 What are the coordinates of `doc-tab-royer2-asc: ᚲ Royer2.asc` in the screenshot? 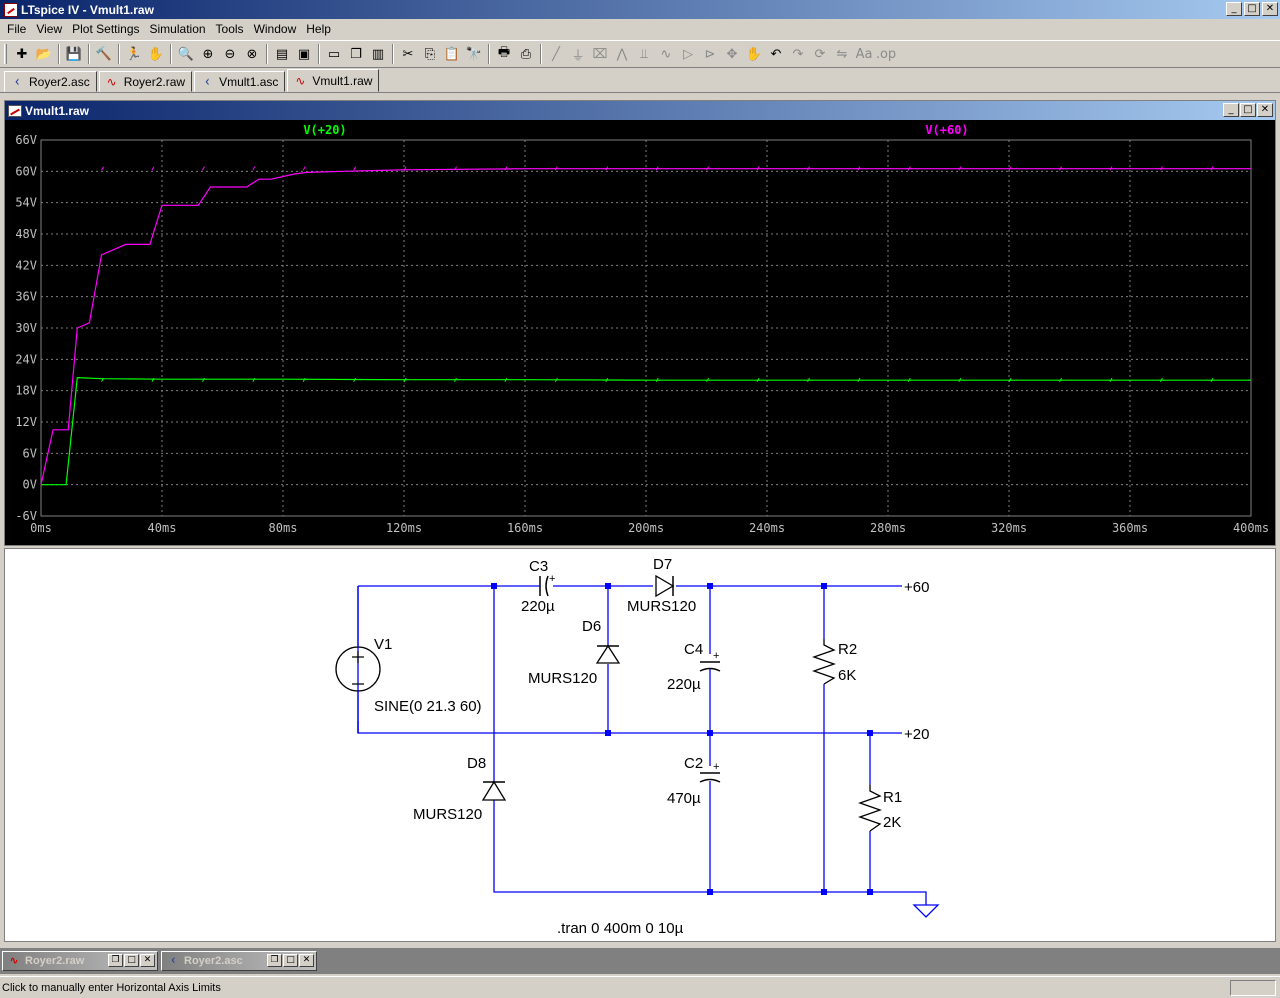 It's located at (50, 81).